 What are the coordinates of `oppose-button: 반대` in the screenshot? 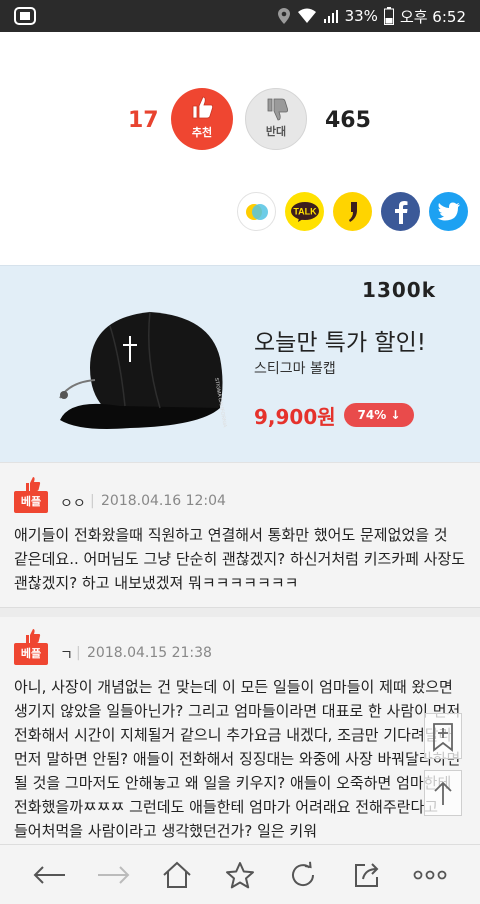 It's located at (276, 119).